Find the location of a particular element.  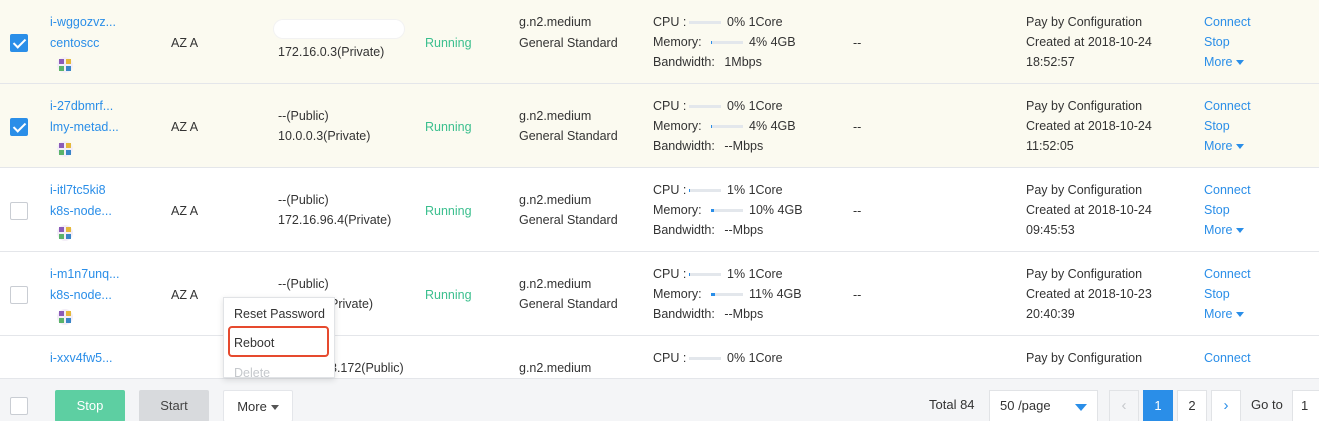

goto-page-input: 1 is located at coordinates (1305, 405).